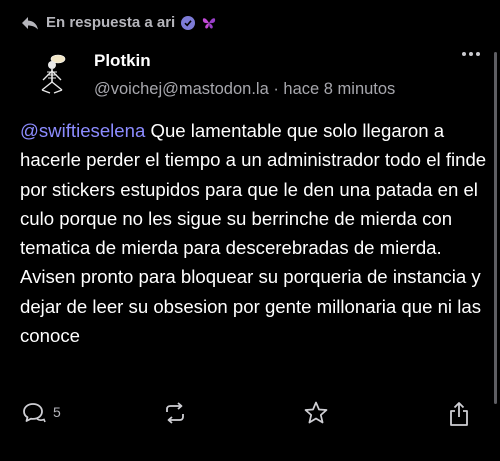  Describe the element at coordinates (209, 23) in the screenshot. I see `butterfly-emoji-icon` at that location.